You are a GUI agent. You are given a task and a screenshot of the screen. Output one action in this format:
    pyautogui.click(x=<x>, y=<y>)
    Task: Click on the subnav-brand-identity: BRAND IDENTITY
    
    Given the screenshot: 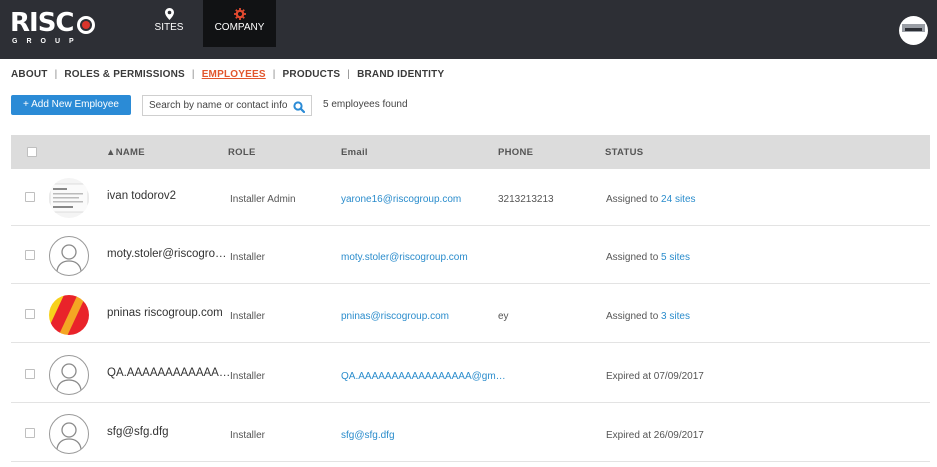 What is the action you would take?
    pyautogui.click(x=400, y=74)
    